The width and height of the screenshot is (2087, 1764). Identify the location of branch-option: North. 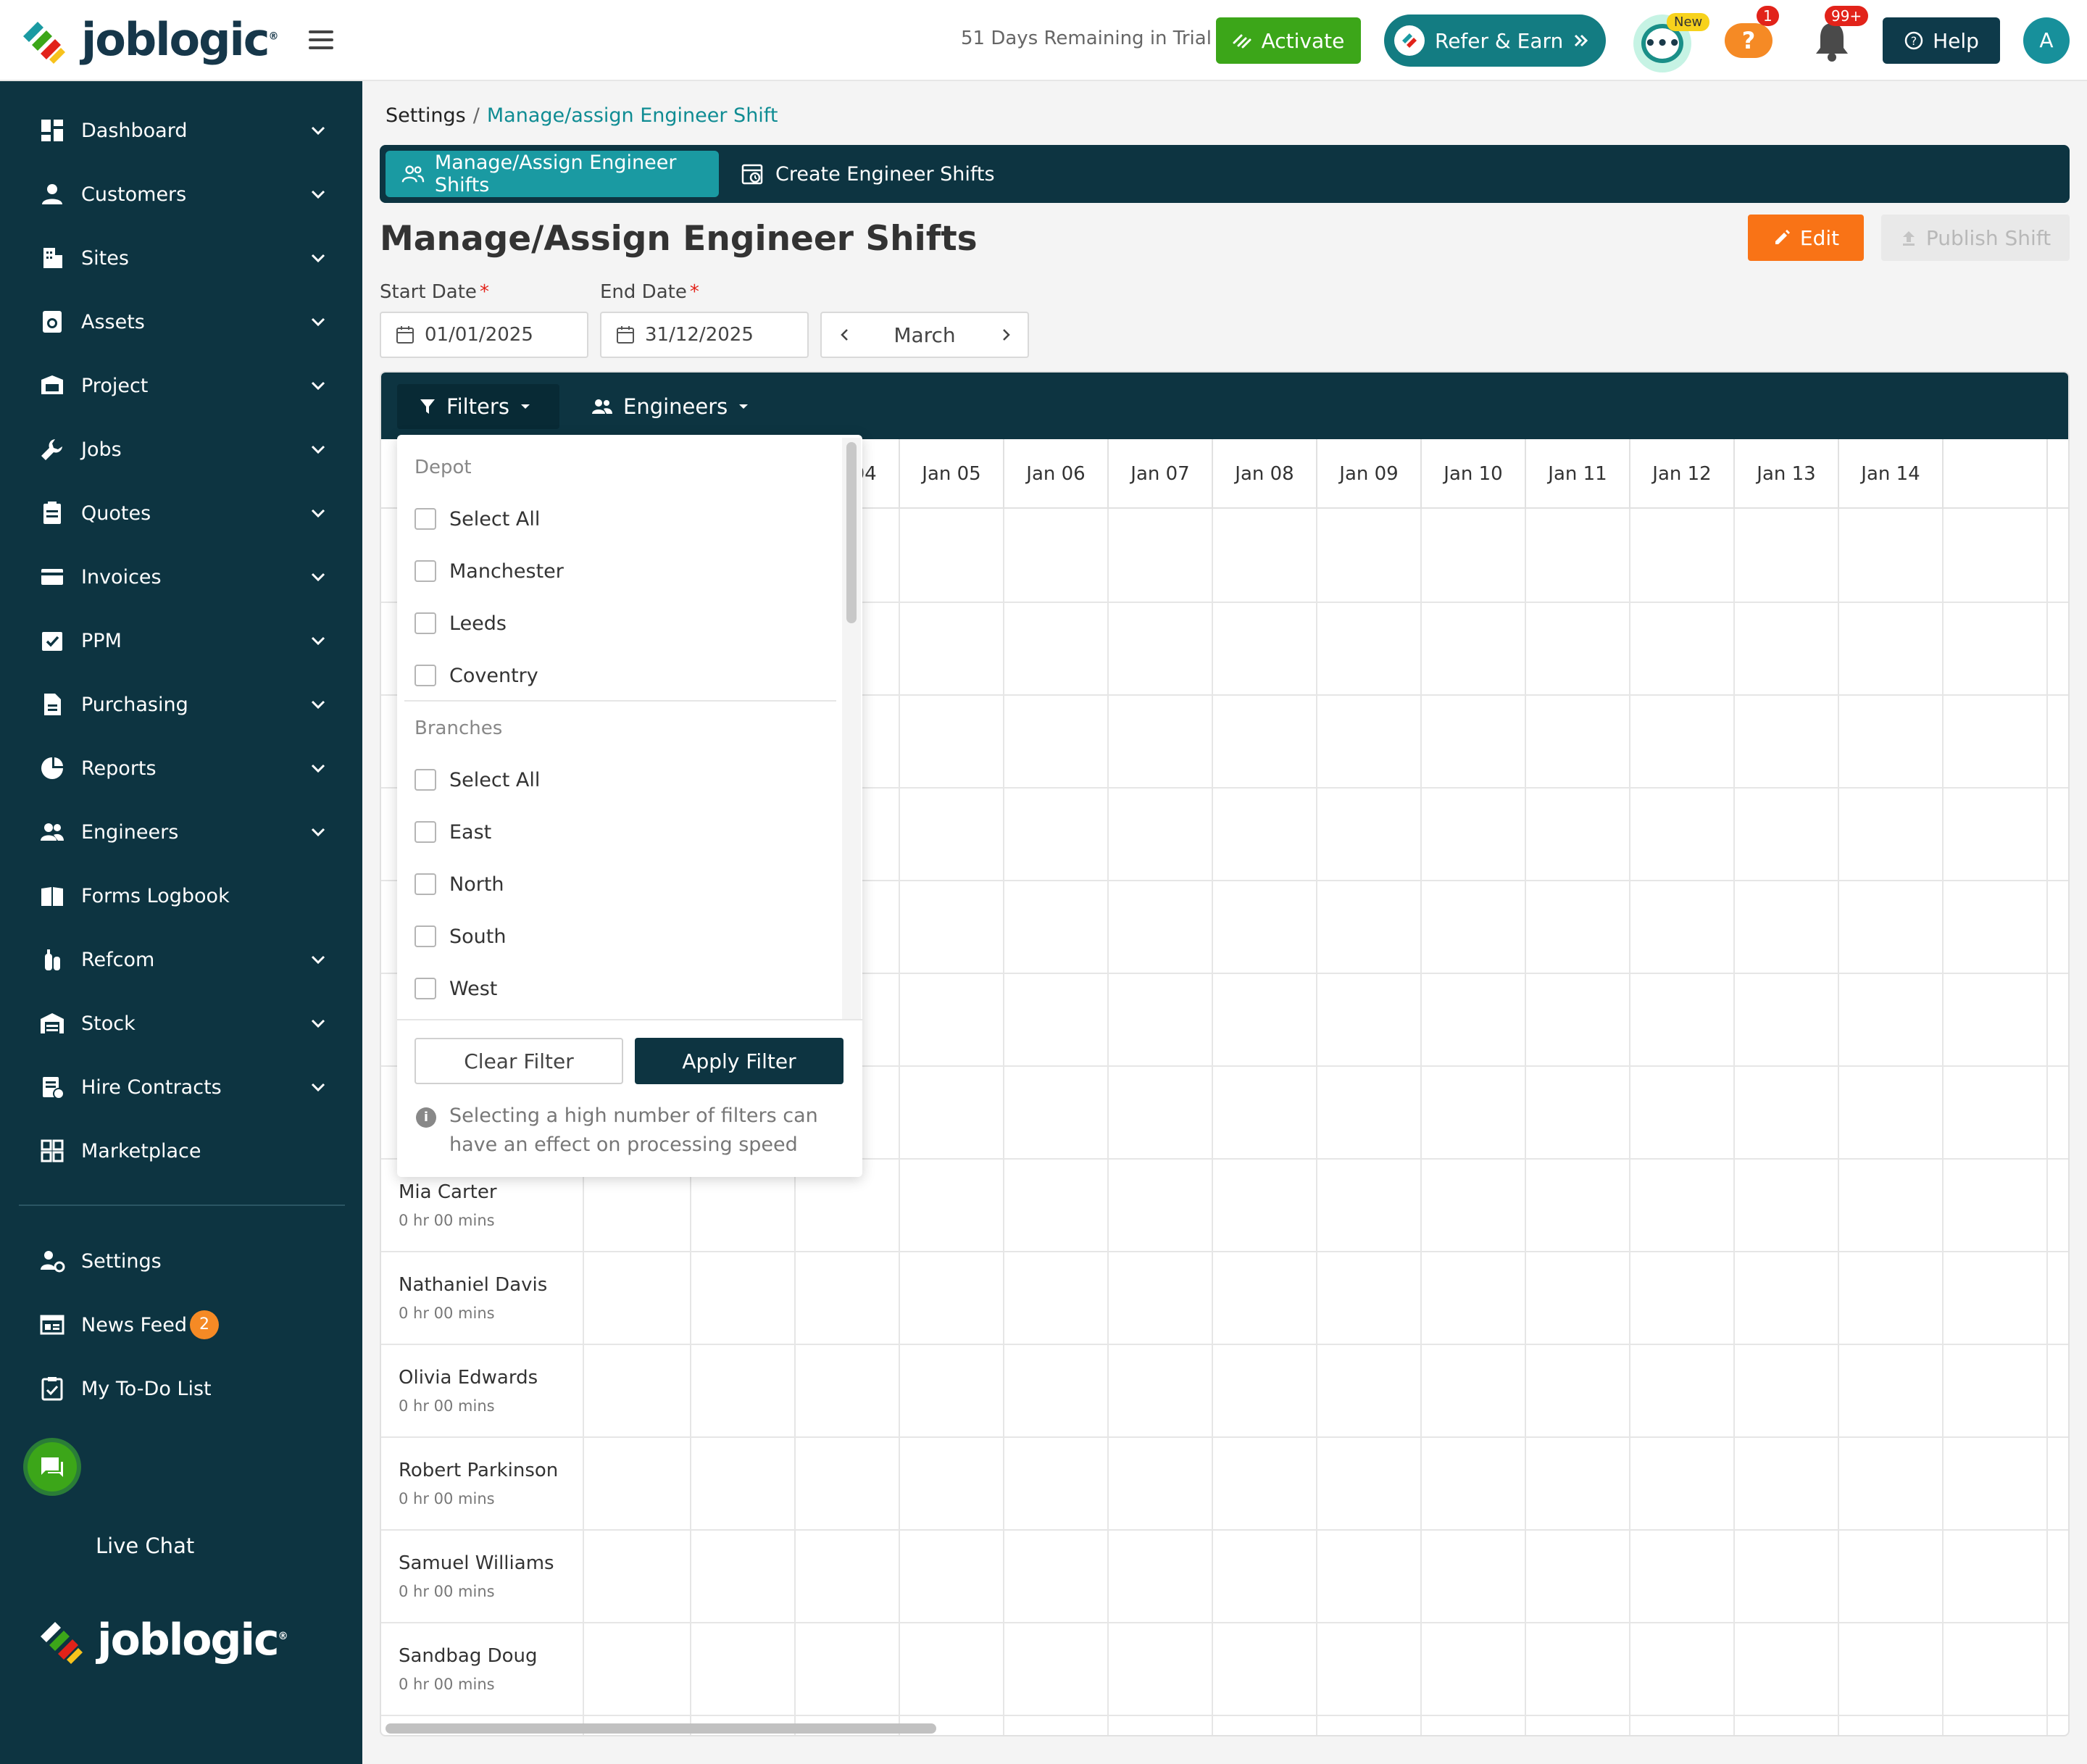
(460, 884).